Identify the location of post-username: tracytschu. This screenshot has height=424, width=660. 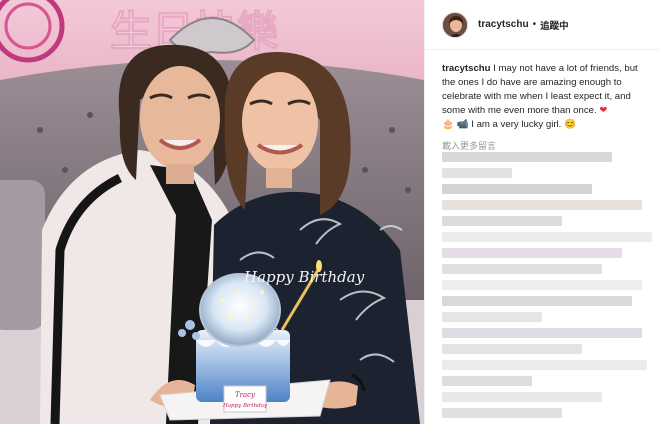
(503, 24).